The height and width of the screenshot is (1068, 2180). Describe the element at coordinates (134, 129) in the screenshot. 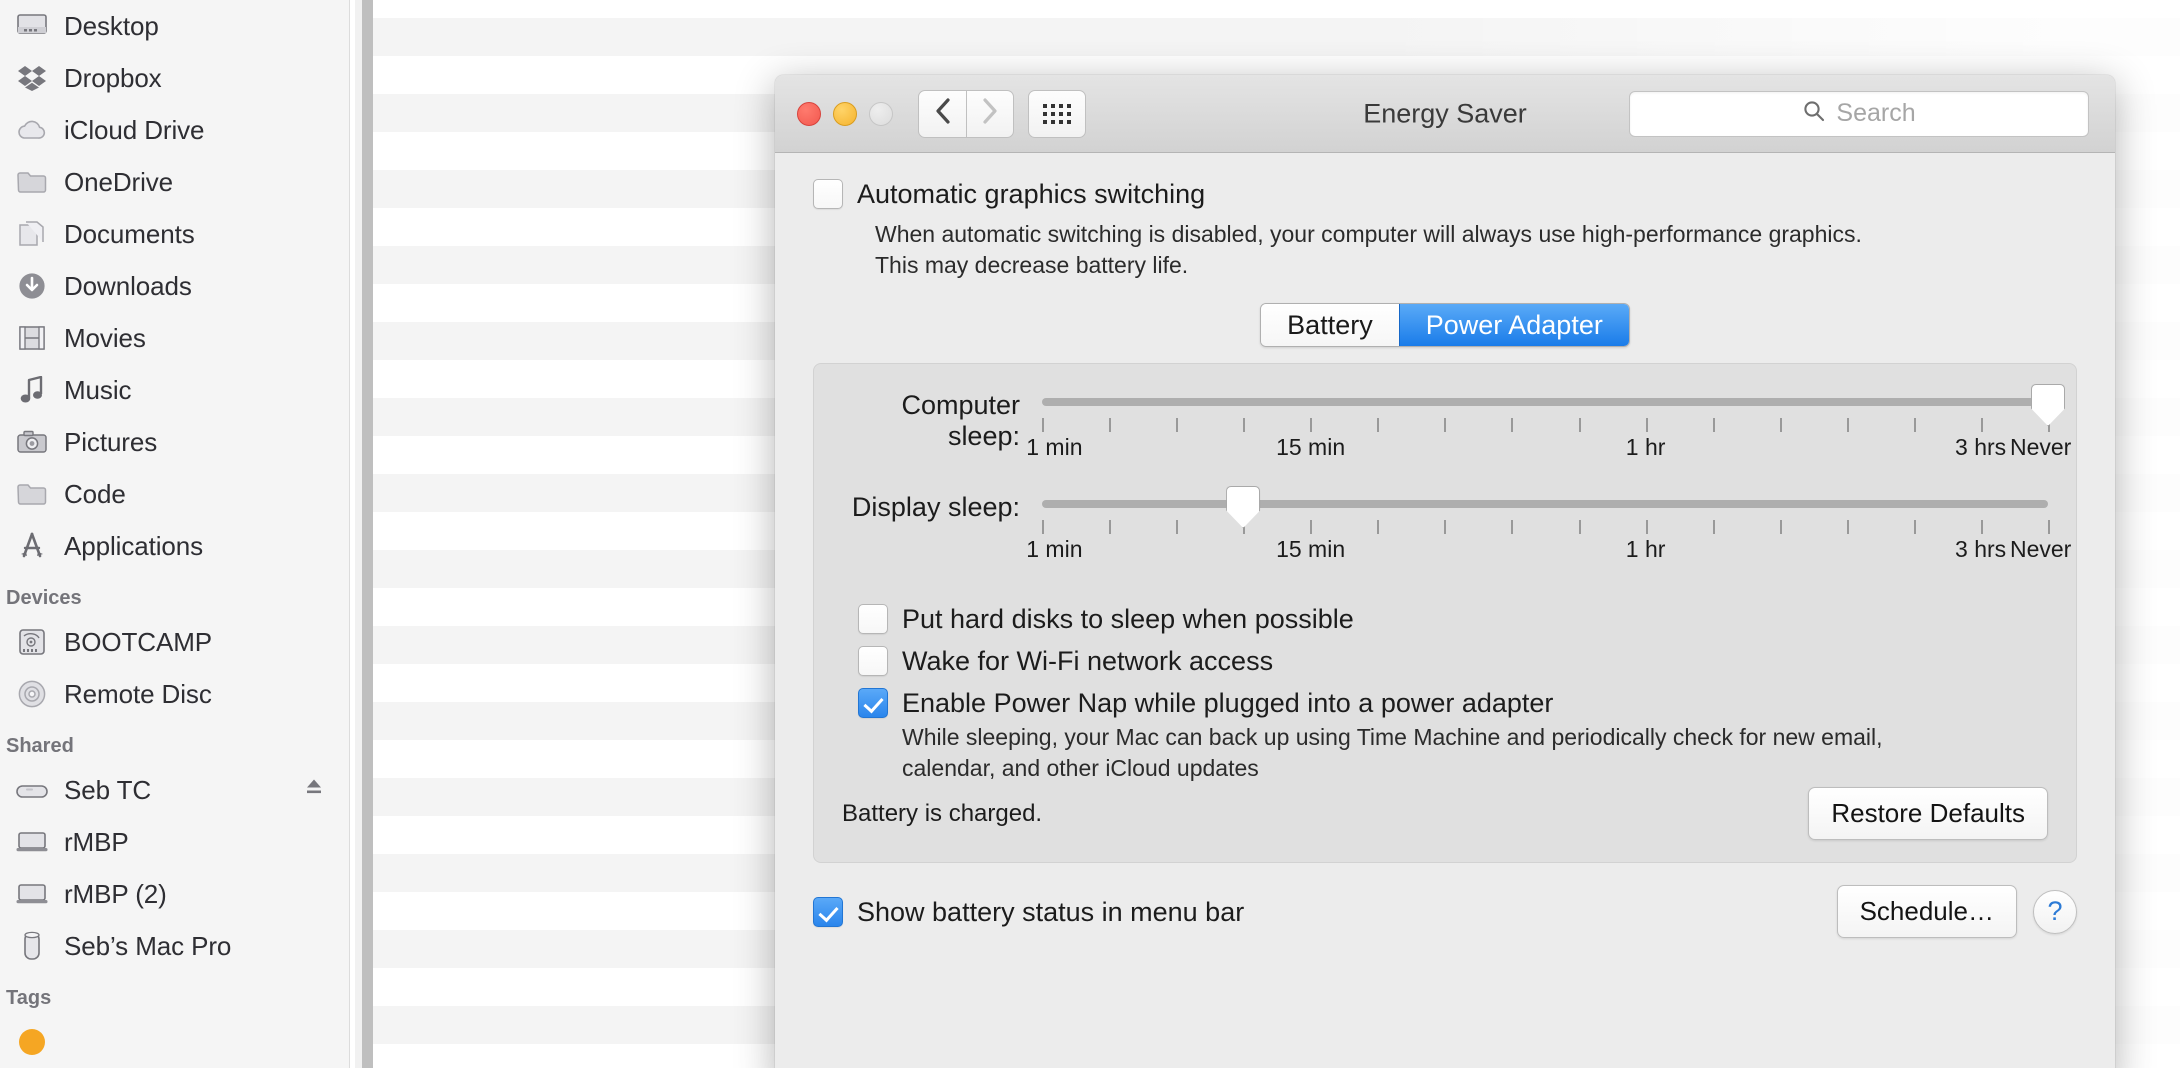

I see `sidebar-item-label: iCloud Drive` at that location.